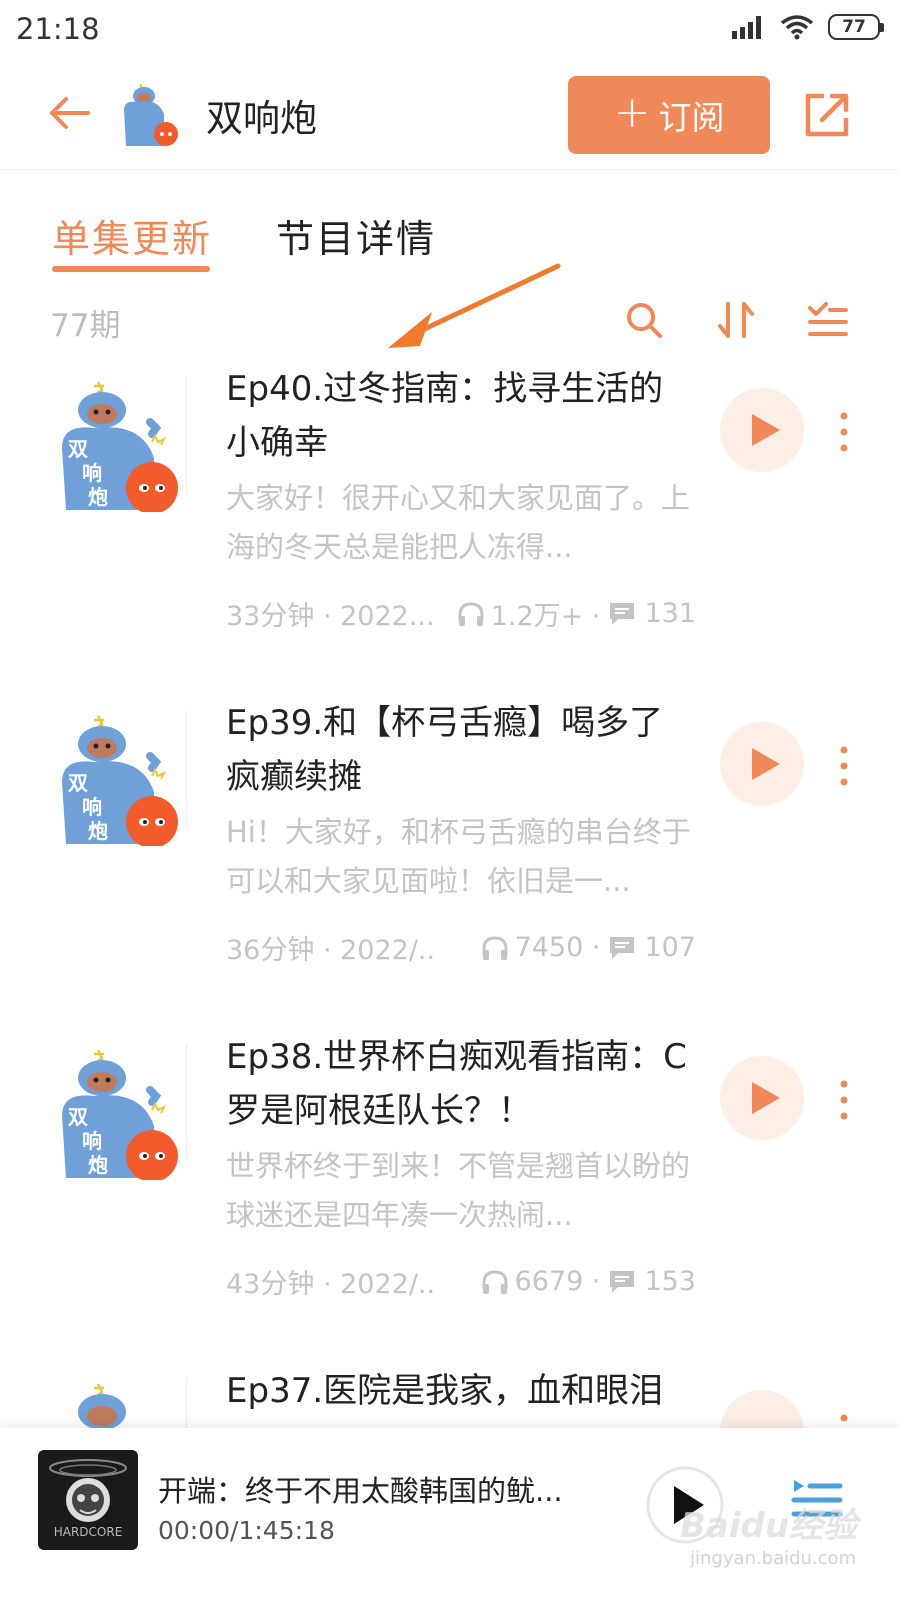 This screenshot has height=1600, width=900. What do you see at coordinates (102, 1405) in the screenshot?
I see `episode-cover` at bounding box center [102, 1405].